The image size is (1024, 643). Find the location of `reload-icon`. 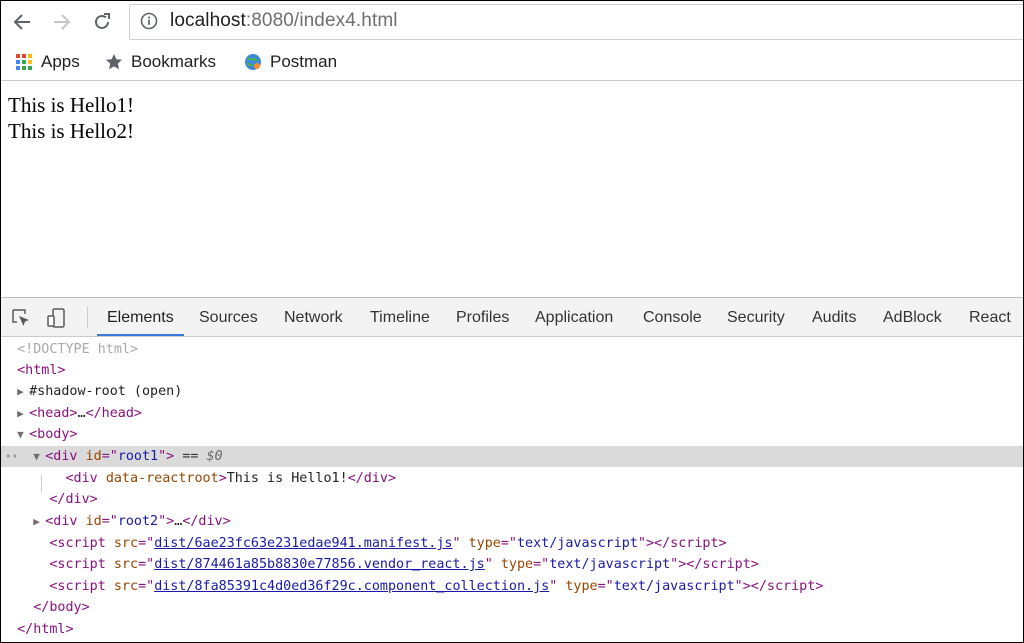

reload-icon is located at coordinates (102, 21).